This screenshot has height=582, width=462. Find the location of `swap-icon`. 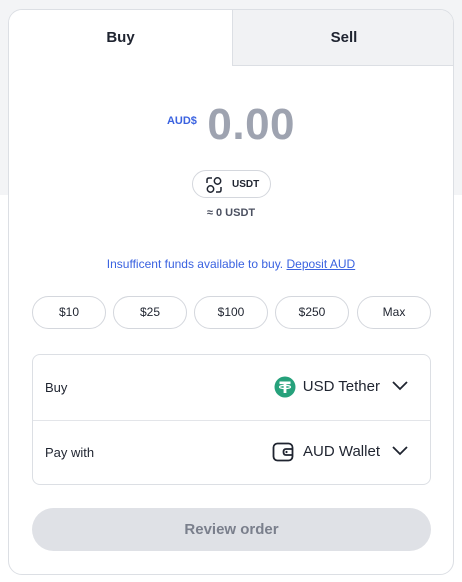

swap-icon is located at coordinates (214, 185).